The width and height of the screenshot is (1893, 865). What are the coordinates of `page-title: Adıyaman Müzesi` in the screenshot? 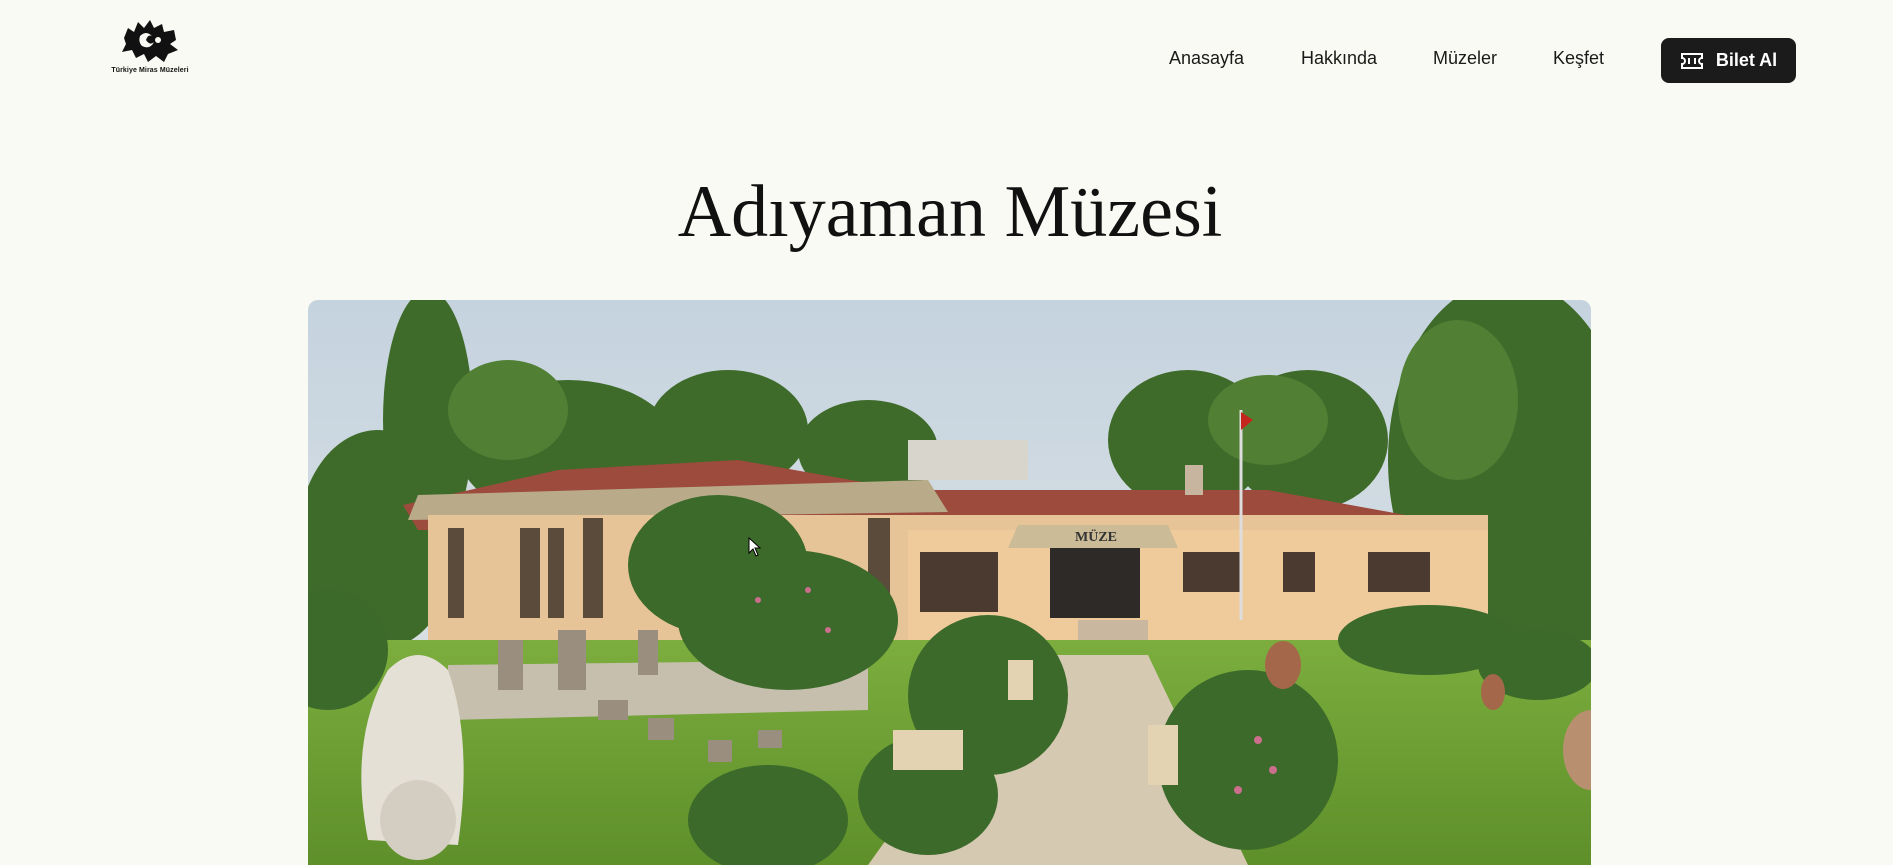 It's located at (950, 212).